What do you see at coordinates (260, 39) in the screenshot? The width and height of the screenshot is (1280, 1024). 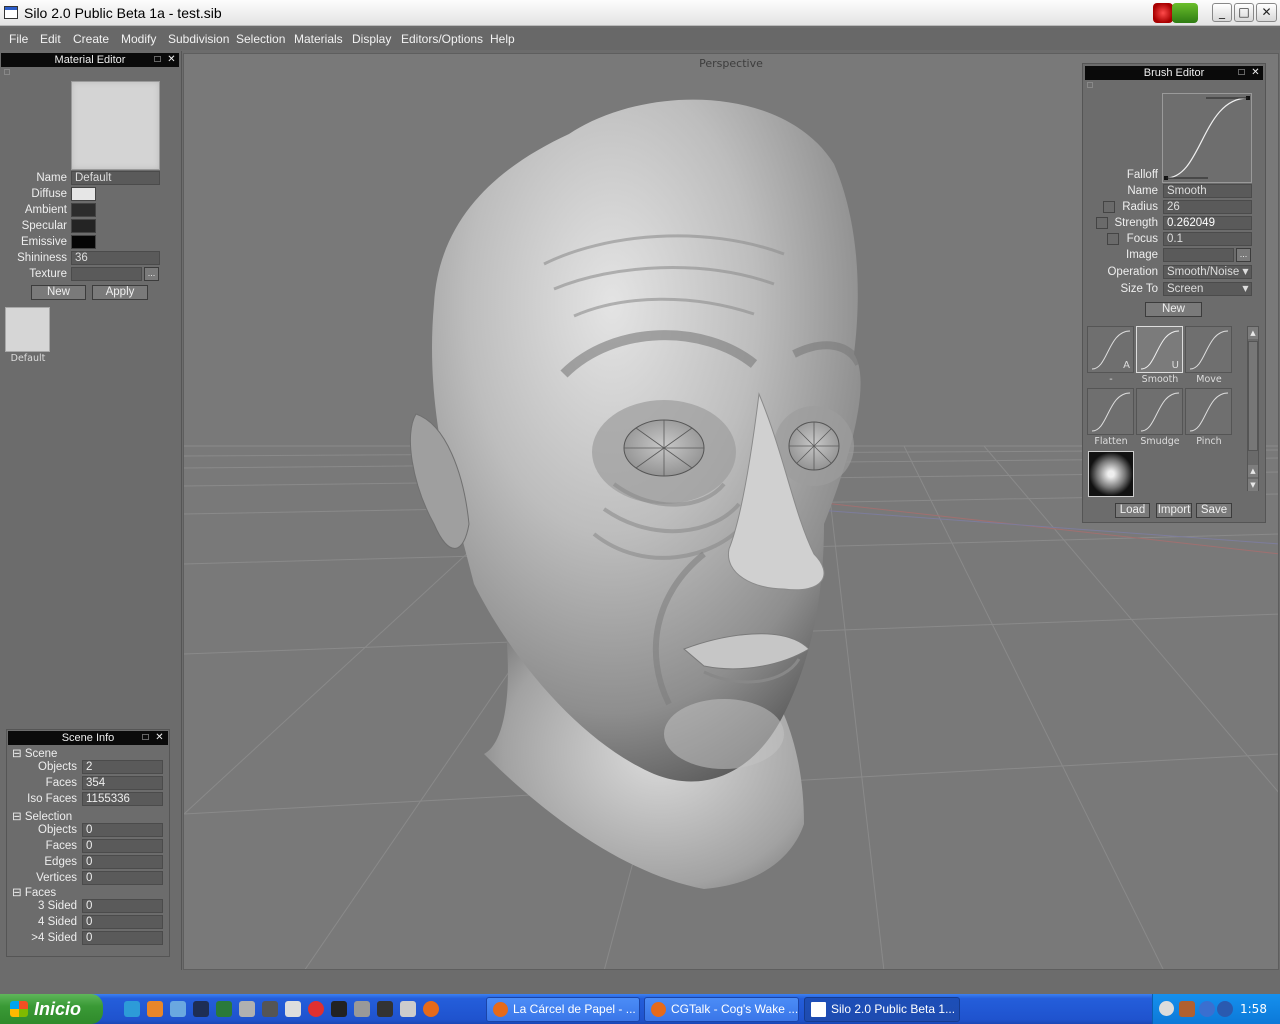 I see `menu-selection: Selection` at bounding box center [260, 39].